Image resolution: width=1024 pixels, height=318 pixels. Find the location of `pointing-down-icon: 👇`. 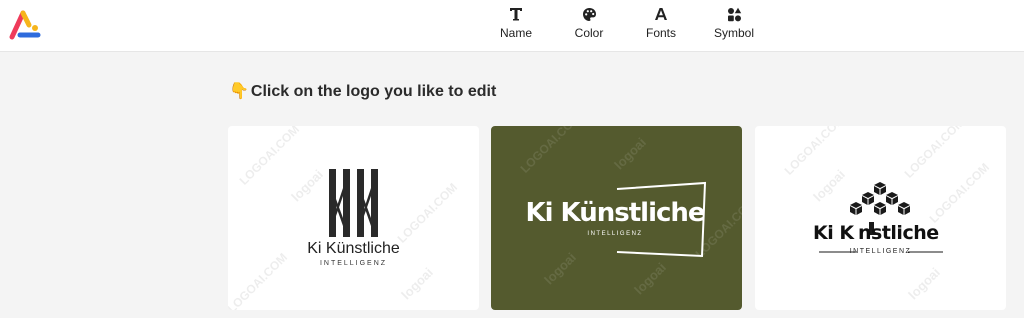

pointing-down-icon: 👇 is located at coordinates (239, 91).